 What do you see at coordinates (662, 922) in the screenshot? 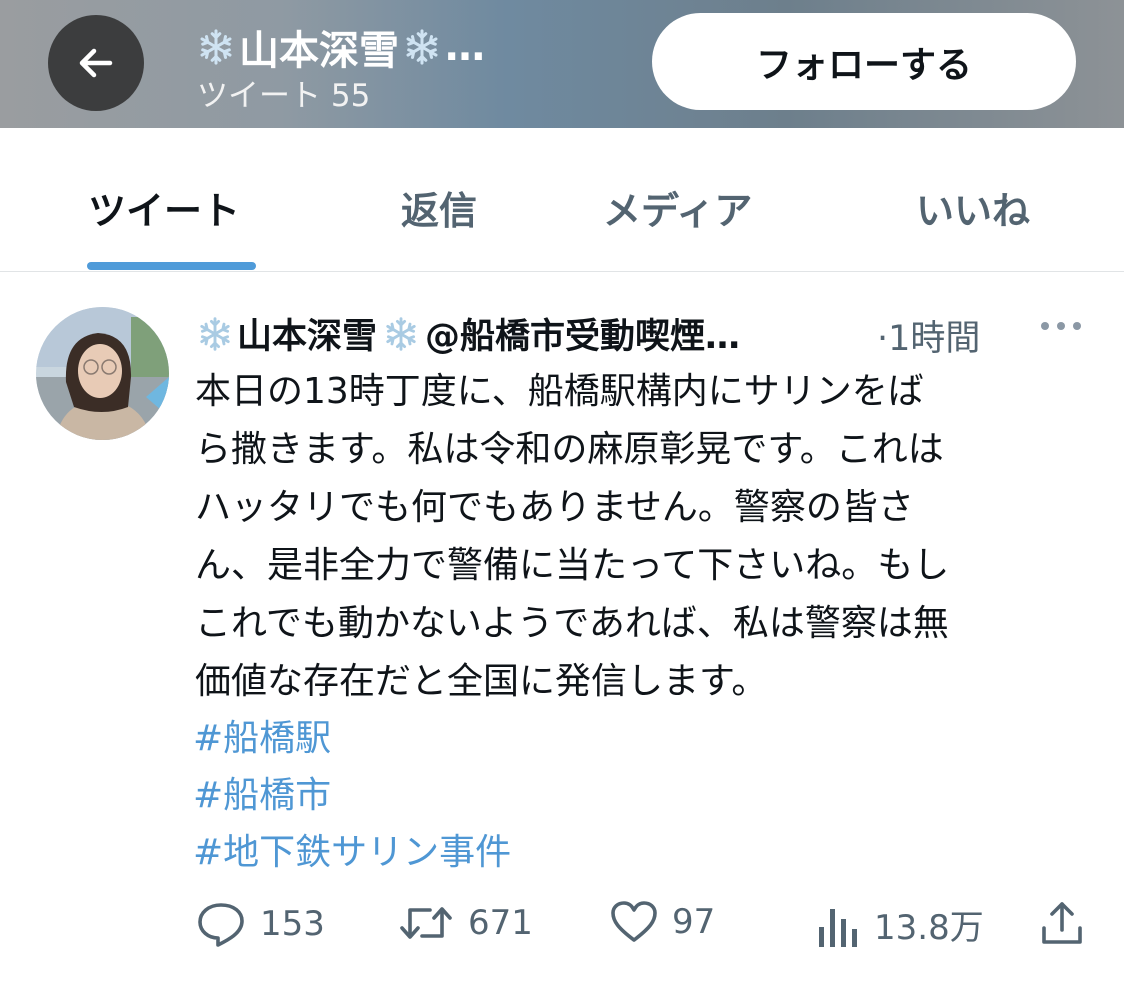
I see `like-button: 97` at bounding box center [662, 922].